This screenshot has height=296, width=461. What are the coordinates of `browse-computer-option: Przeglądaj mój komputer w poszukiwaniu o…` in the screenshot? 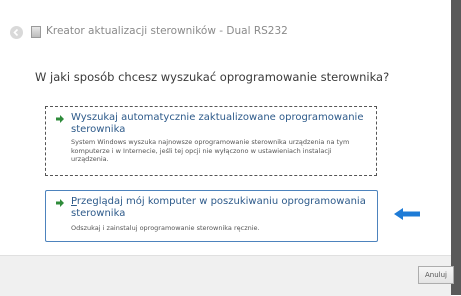 It's located at (211, 216).